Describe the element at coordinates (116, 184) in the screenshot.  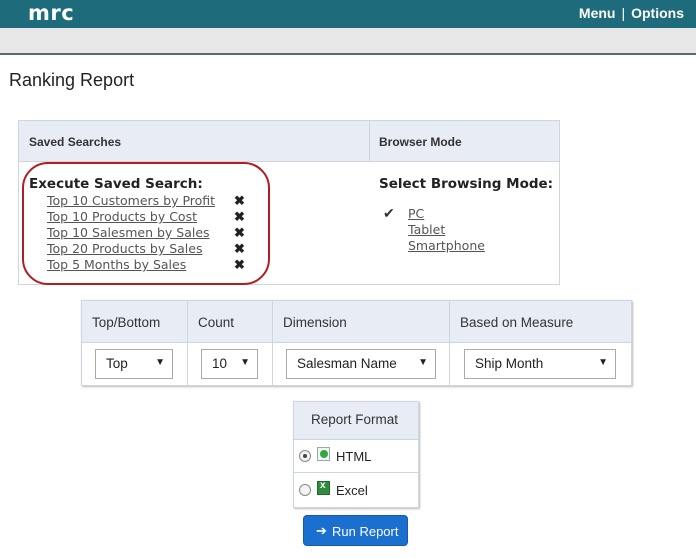
I see `execute-saved-search-title: Execute Saved Search:` at that location.